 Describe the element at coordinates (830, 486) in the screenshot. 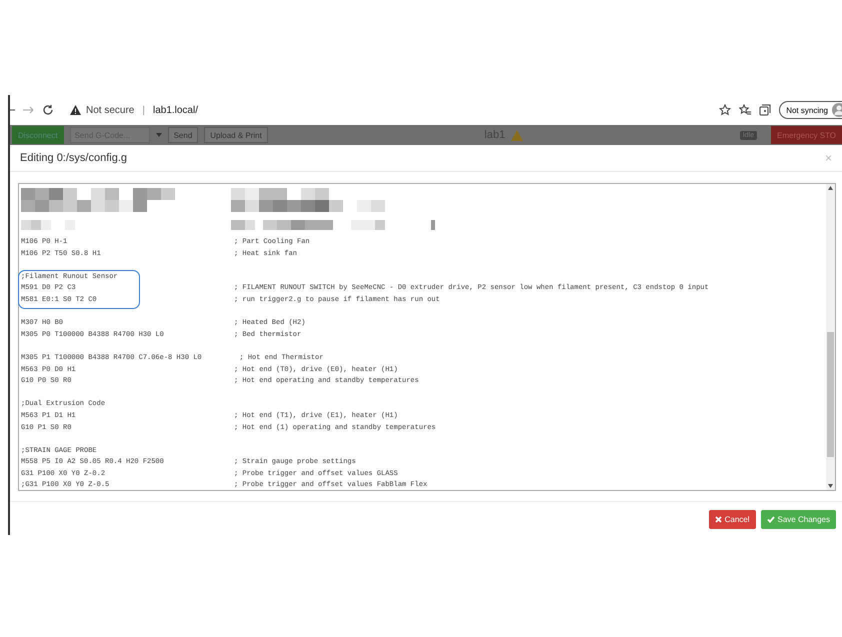

I see `scroll-down-icon` at that location.